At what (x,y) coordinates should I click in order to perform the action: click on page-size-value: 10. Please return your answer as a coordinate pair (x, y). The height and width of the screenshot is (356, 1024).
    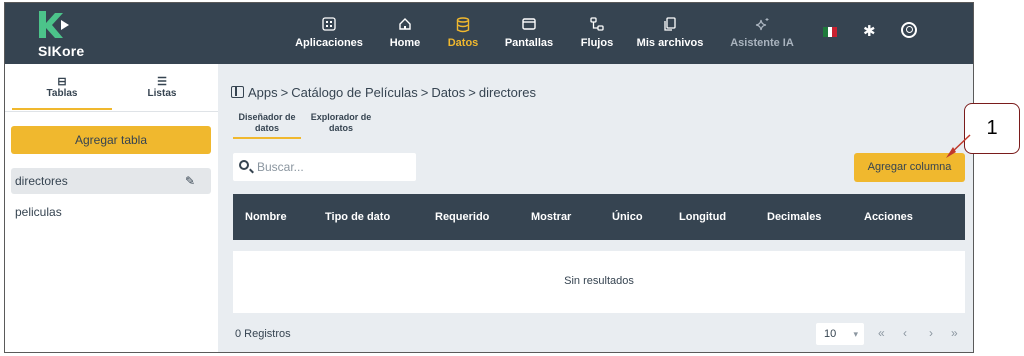
    Looking at the image, I should click on (830, 334).